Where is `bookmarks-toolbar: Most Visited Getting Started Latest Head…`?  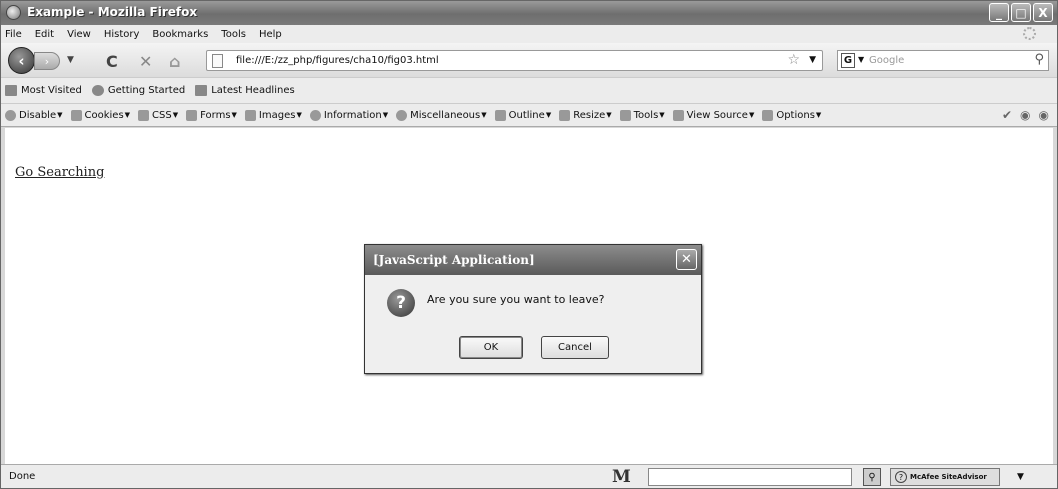
bookmarks-toolbar: Most Visited Getting Started Latest Head… is located at coordinates (529, 90).